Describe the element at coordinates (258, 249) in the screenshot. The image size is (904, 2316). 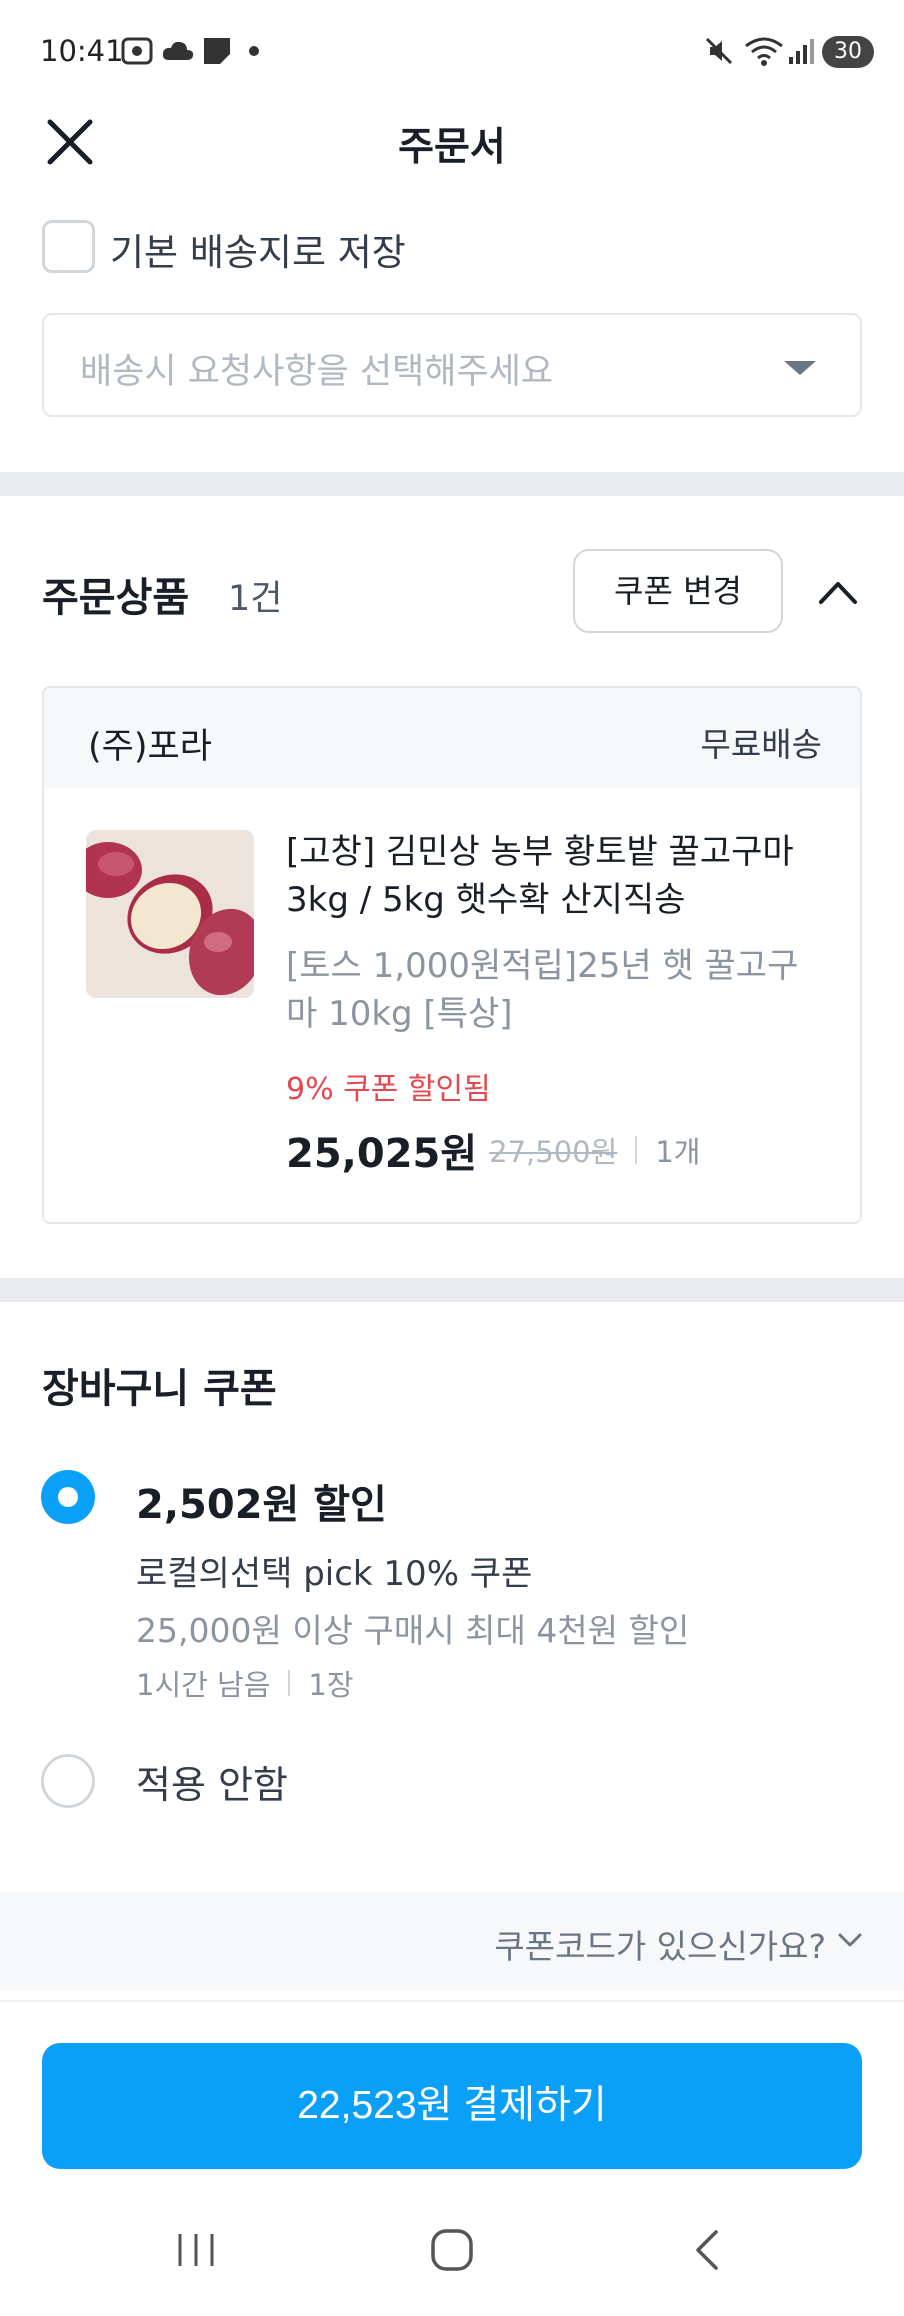
I see `save-default-address-label: 기본 배송지로 저장` at that location.